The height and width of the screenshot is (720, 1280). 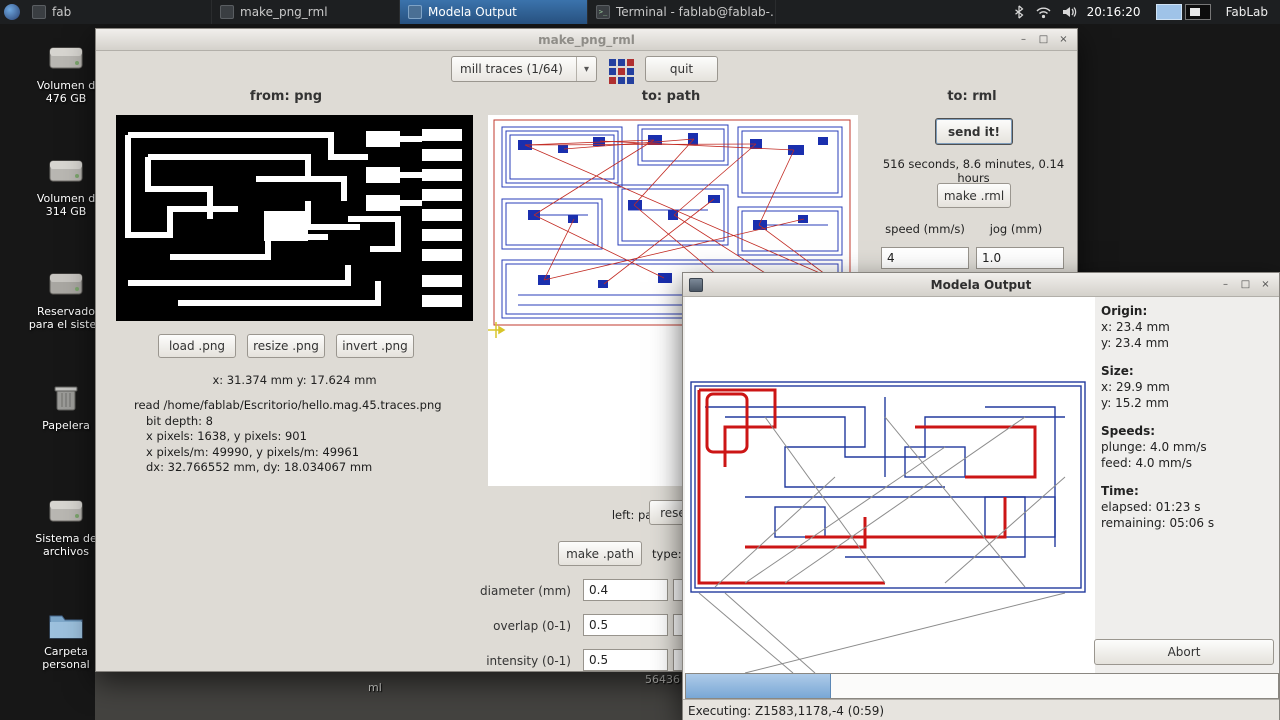 What do you see at coordinates (1246, 12) in the screenshot?
I see `workspace-label: FabLab` at bounding box center [1246, 12].